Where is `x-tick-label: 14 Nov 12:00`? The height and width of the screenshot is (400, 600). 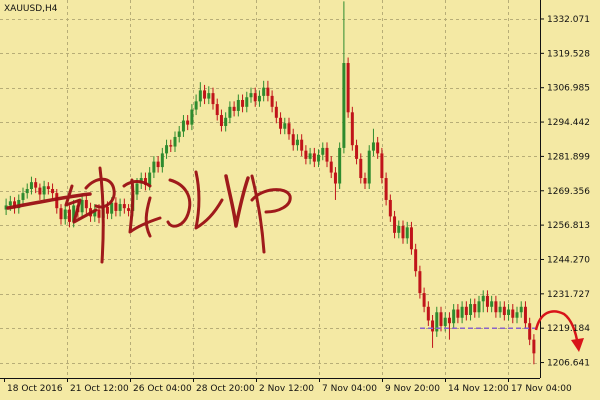 x-tick-label: 14 Nov 12:00 is located at coordinates (478, 389).